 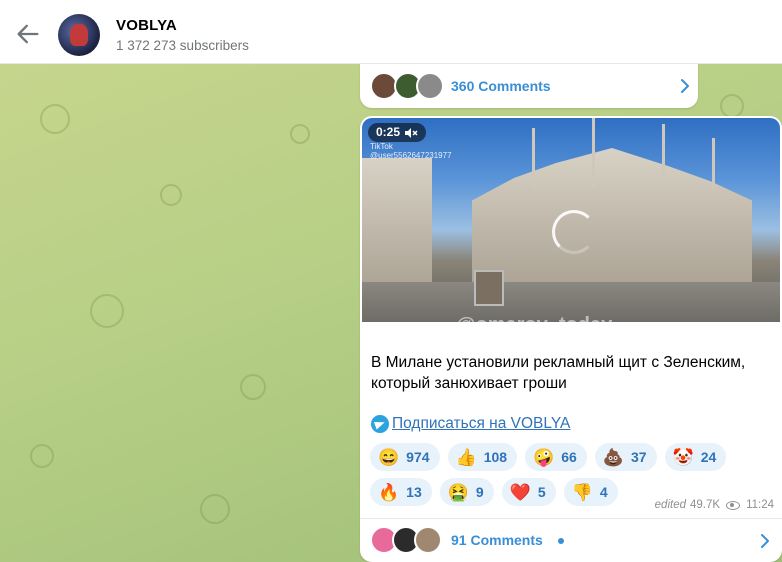 I want to click on reaction-grinning: 😄 974, so click(x=405, y=457).